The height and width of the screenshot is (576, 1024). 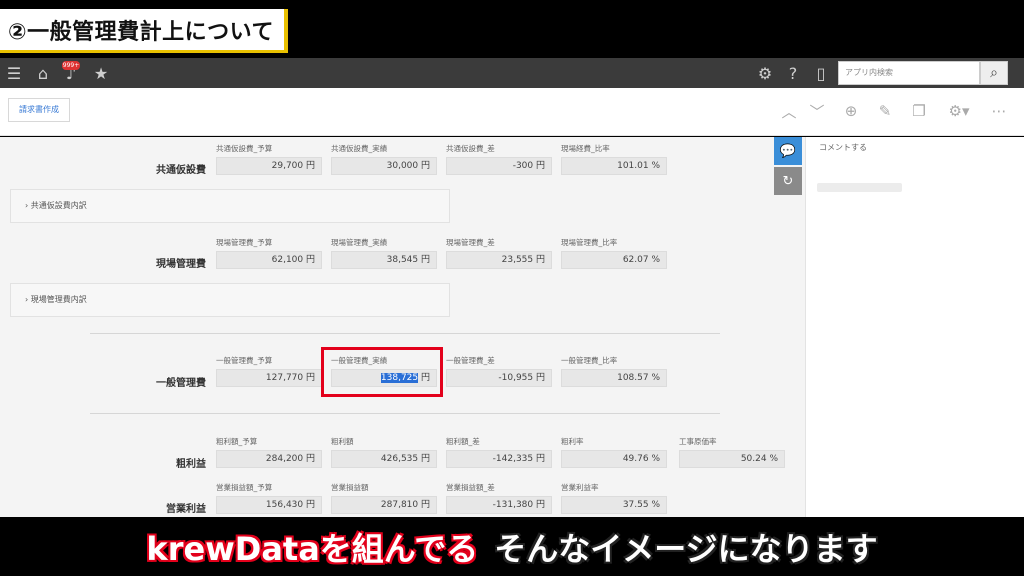 What do you see at coordinates (191, 464) in the screenshot?
I see `section-label-gross: 粗利益` at bounding box center [191, 464].